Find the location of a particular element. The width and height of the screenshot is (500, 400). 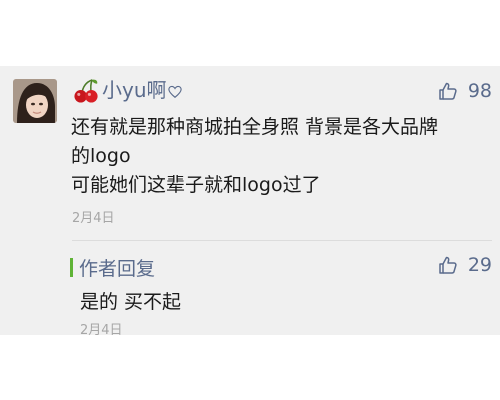

reply-indicator-bar is located at coordinates (71, 267).